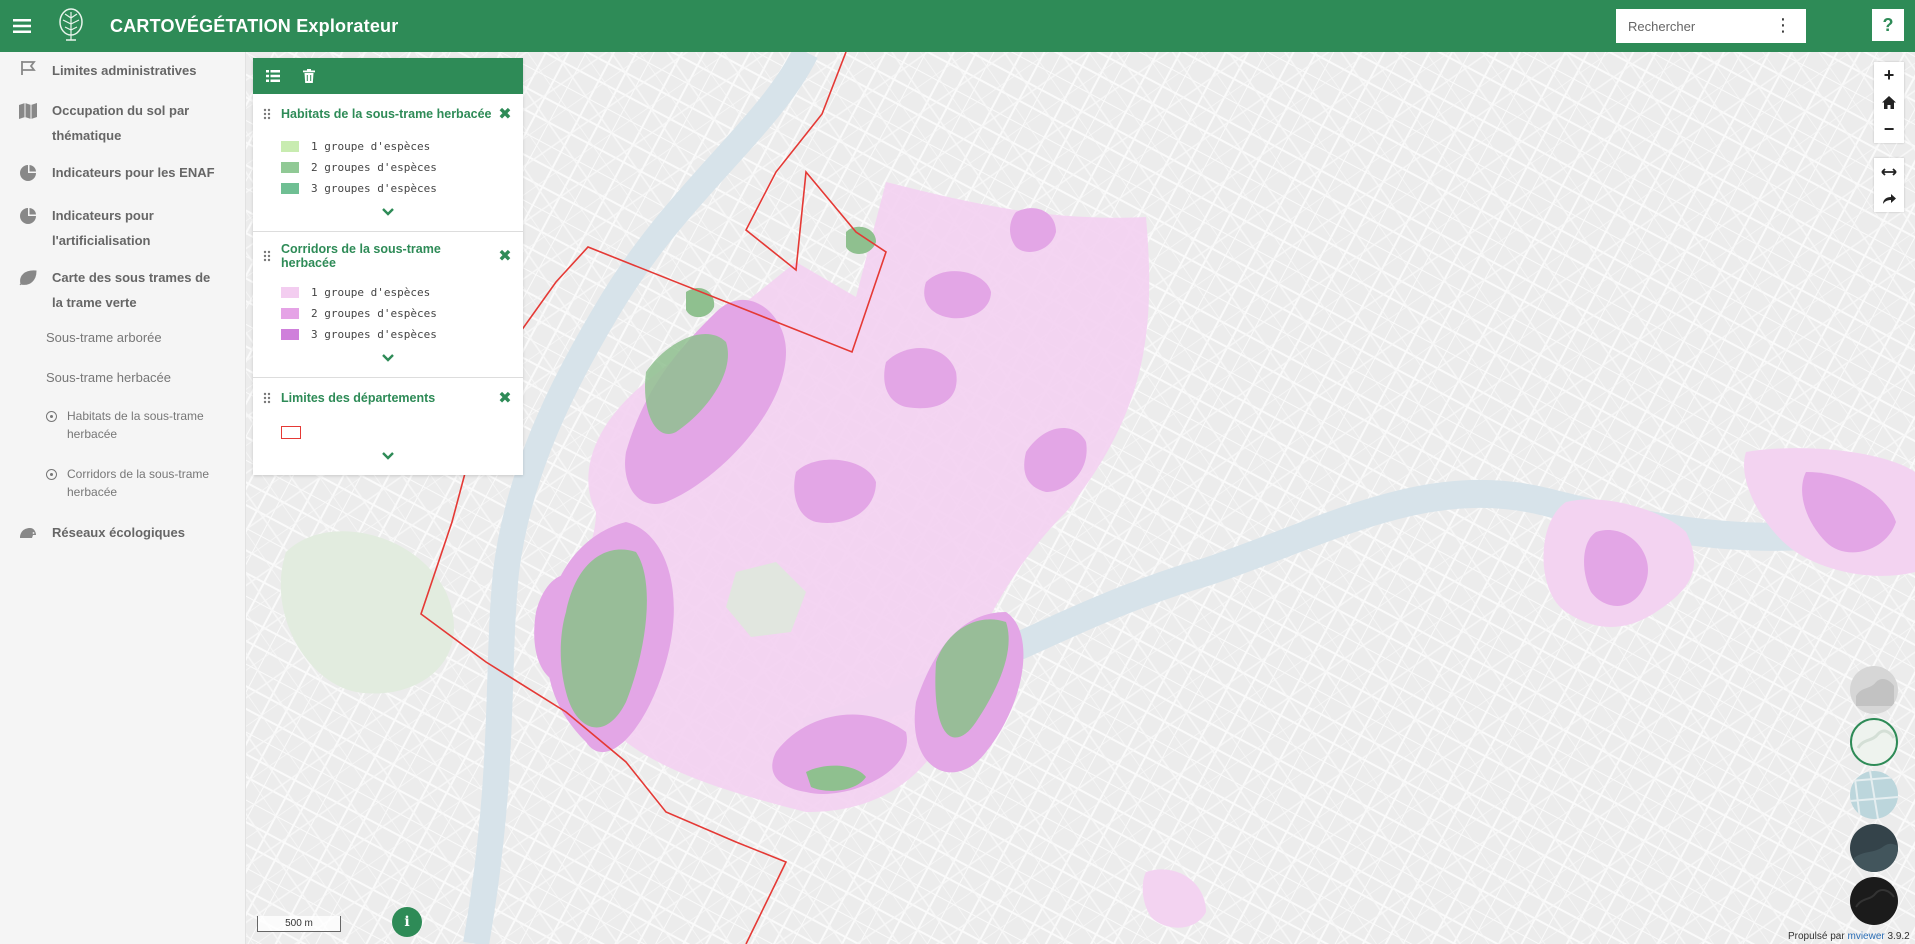 This screenshot has width=1915, height=944. I want to click on sidebar-item-reseaux-ecologiques: Réseaux écologiques, so click(123, 532).